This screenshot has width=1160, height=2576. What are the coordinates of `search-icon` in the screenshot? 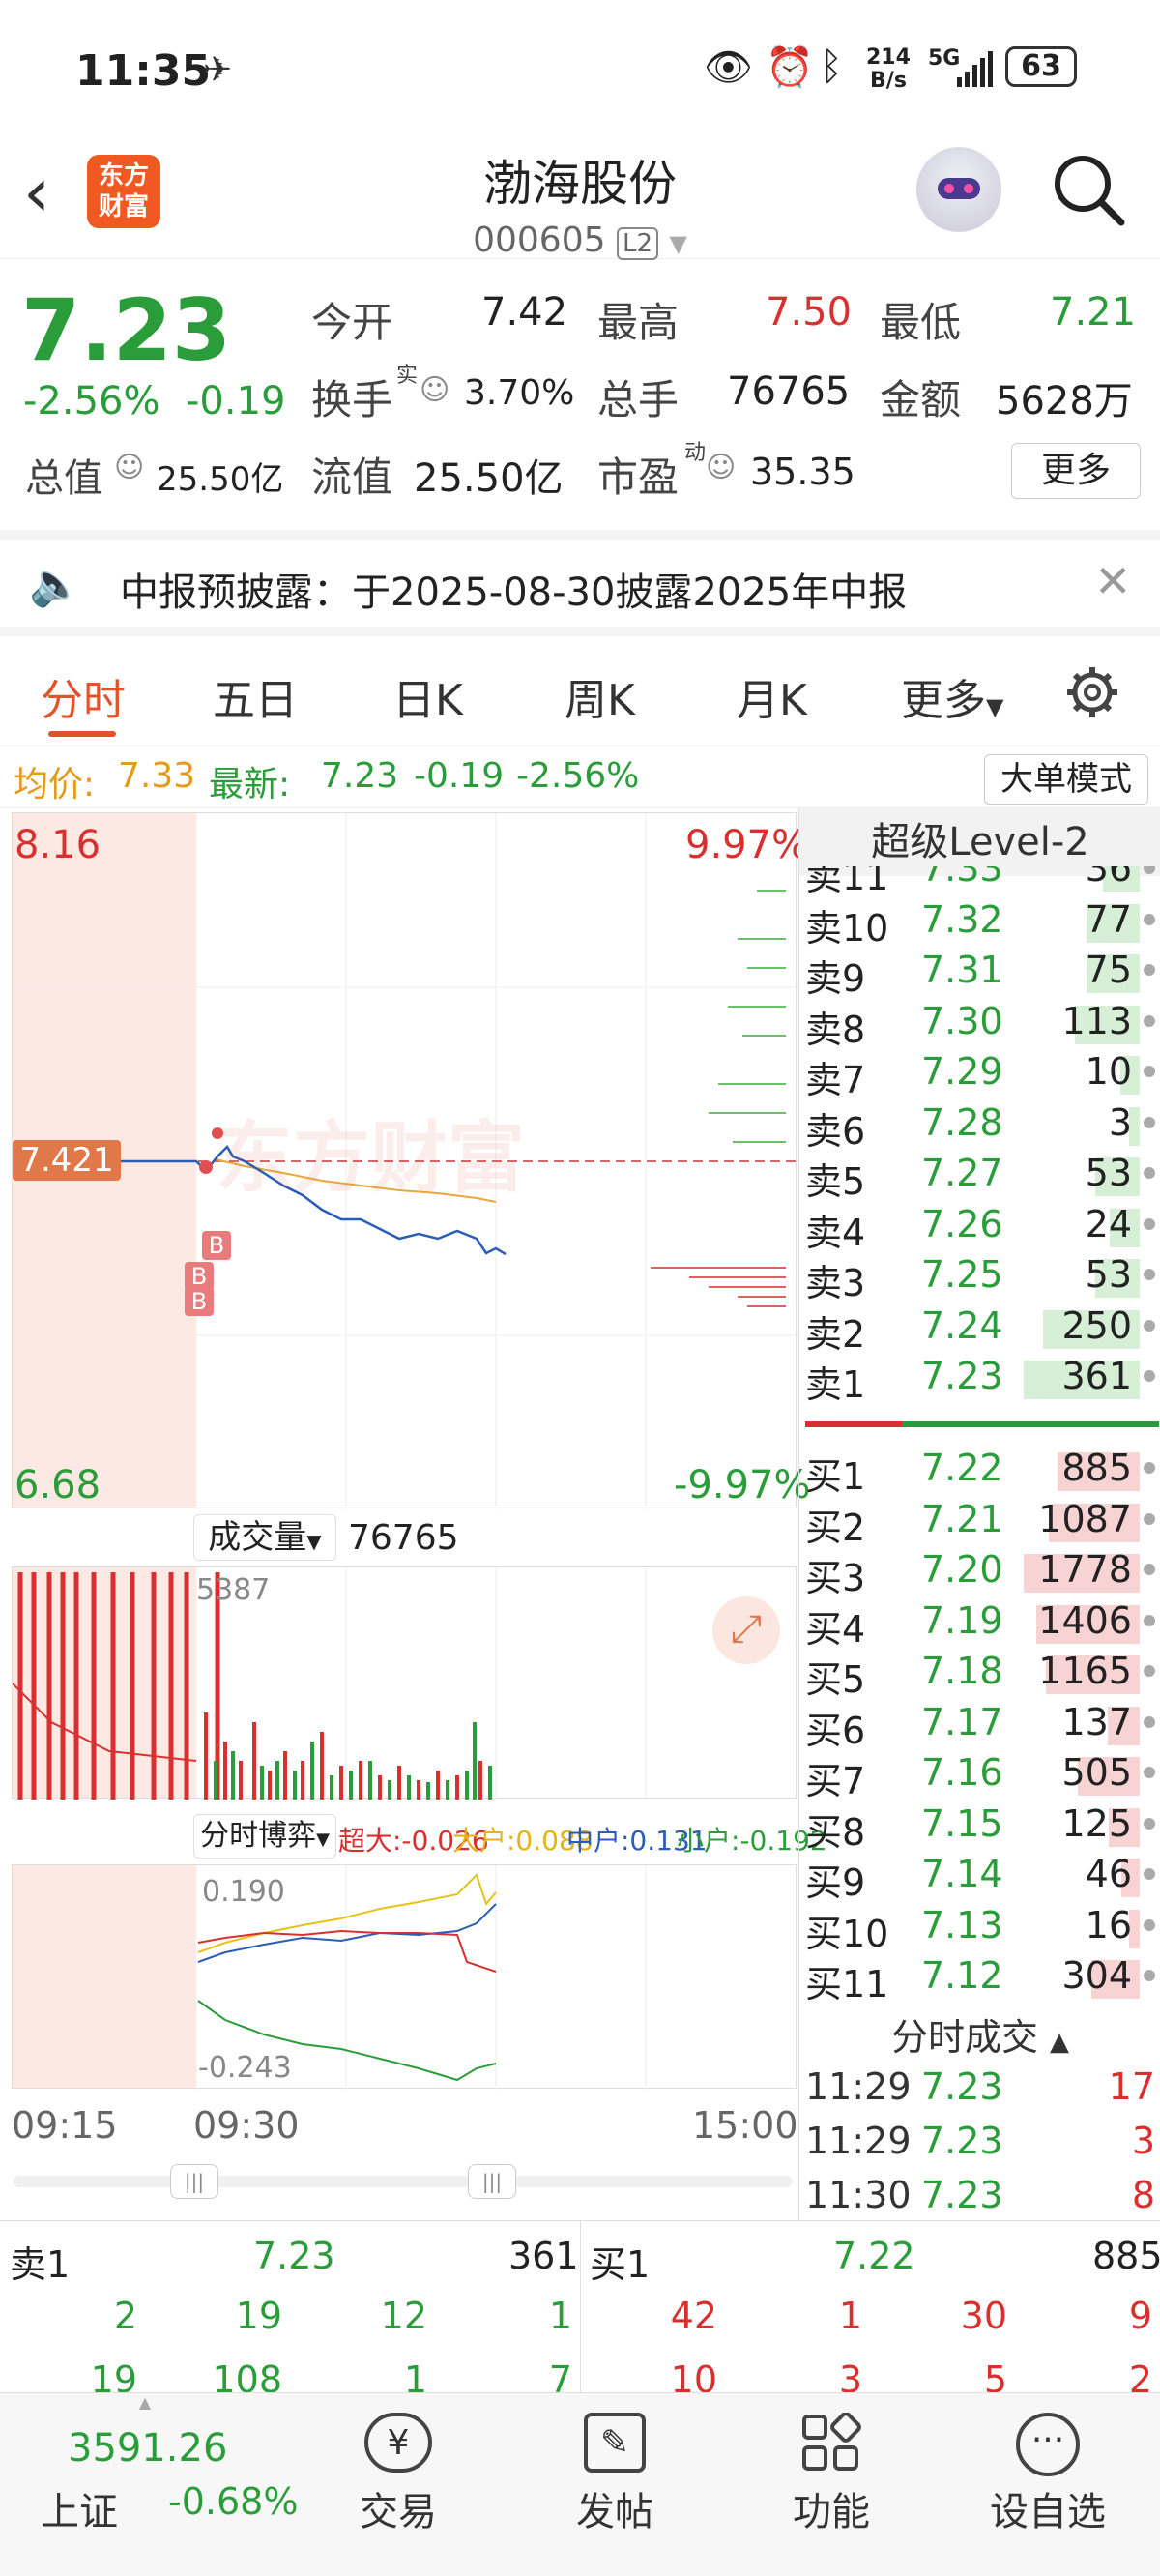 It's located at (1088, 189).